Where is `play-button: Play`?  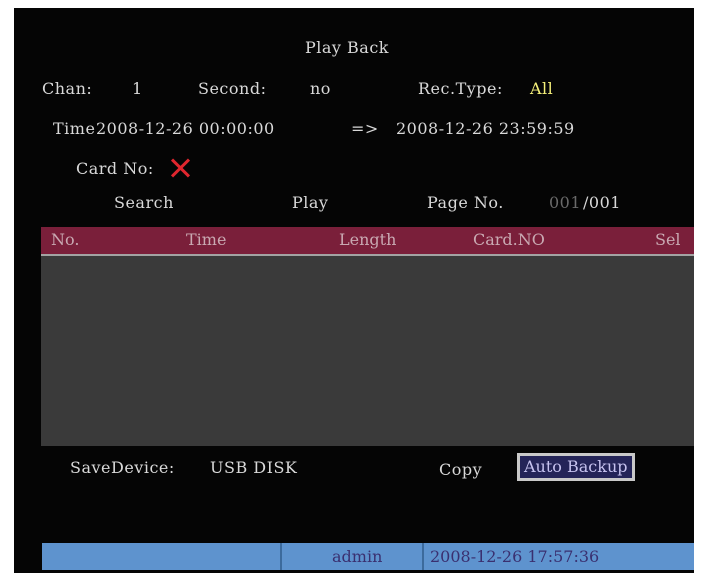 play-button: Play is located at coordinates (310, 203).